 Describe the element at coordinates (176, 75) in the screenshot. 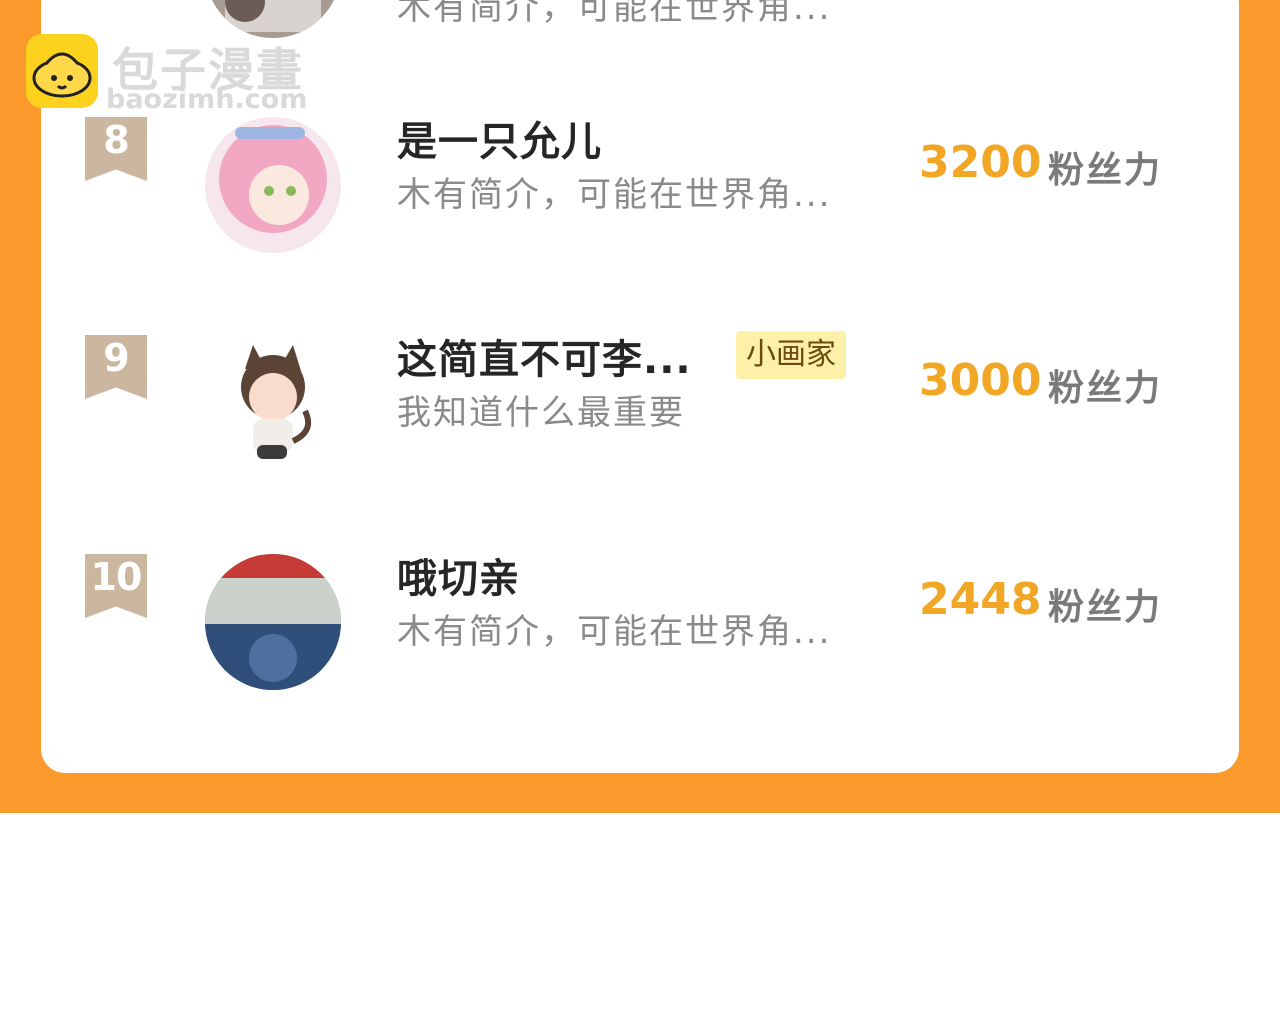

I see `watermark: 包子漫畫 baozimh.com` at that location.